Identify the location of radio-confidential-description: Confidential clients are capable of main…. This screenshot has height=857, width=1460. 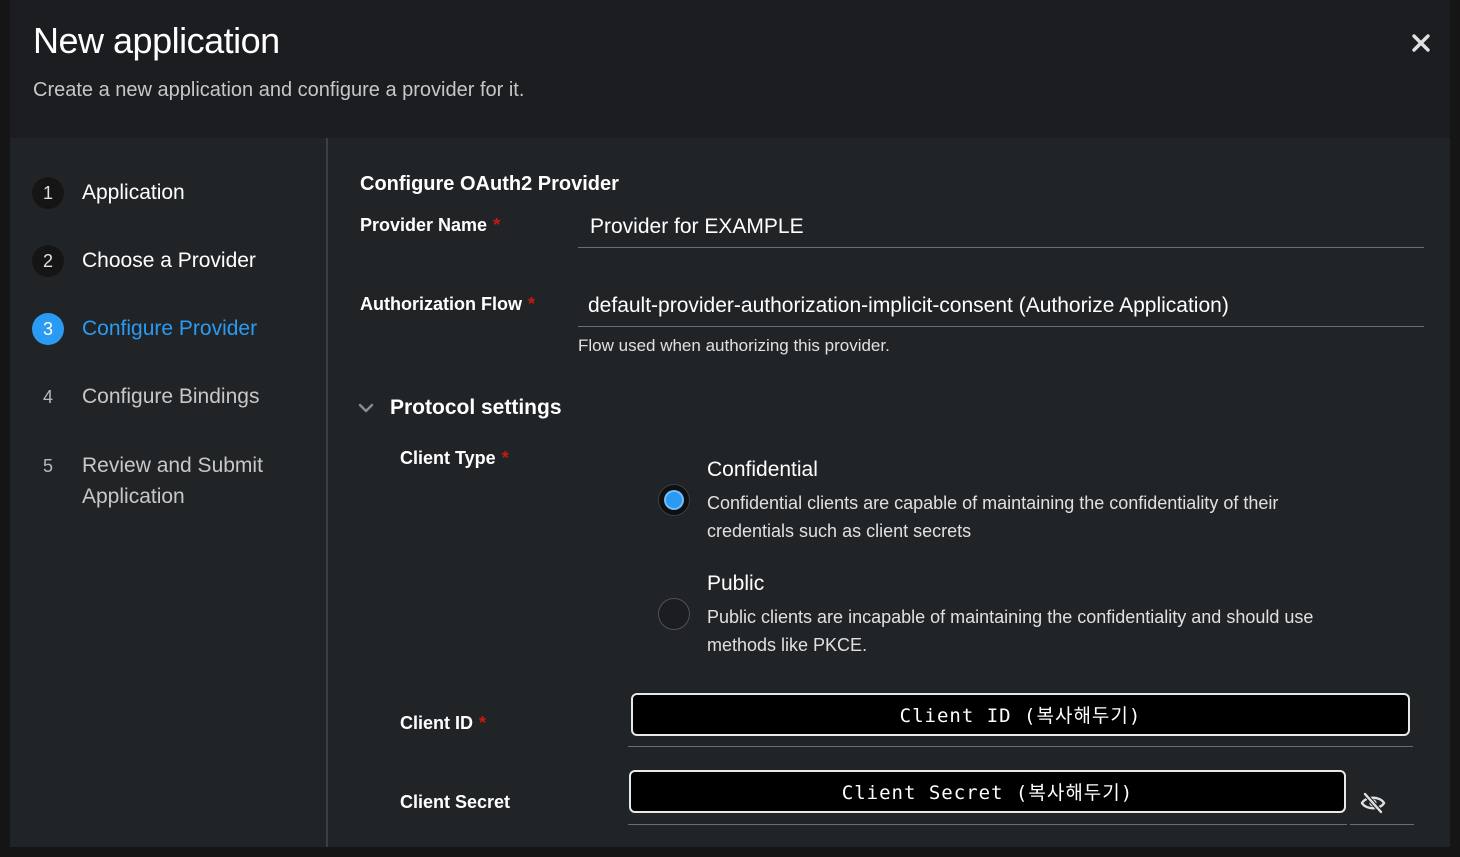
(993, 517).